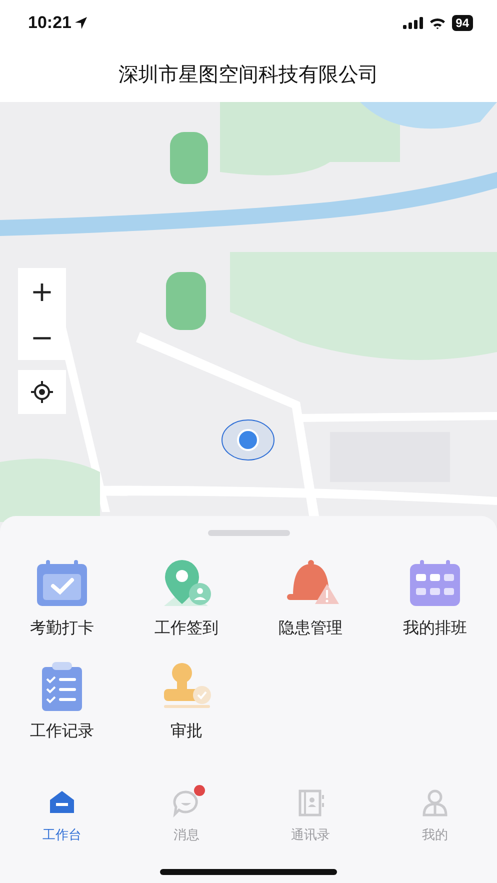  I want to click on locate-icon, so click(42, 392).